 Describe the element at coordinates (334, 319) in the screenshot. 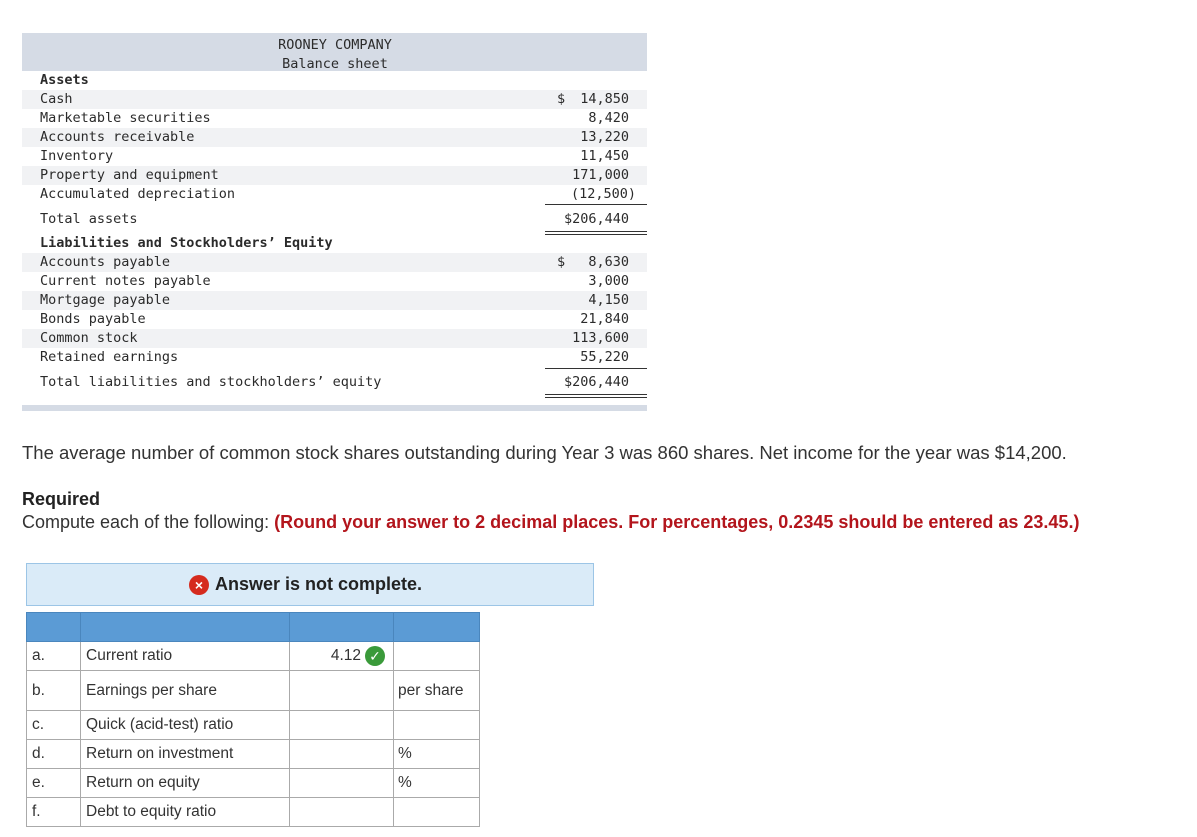

I see `balance-sheet-row: Bonds payable 21,840` at that location.